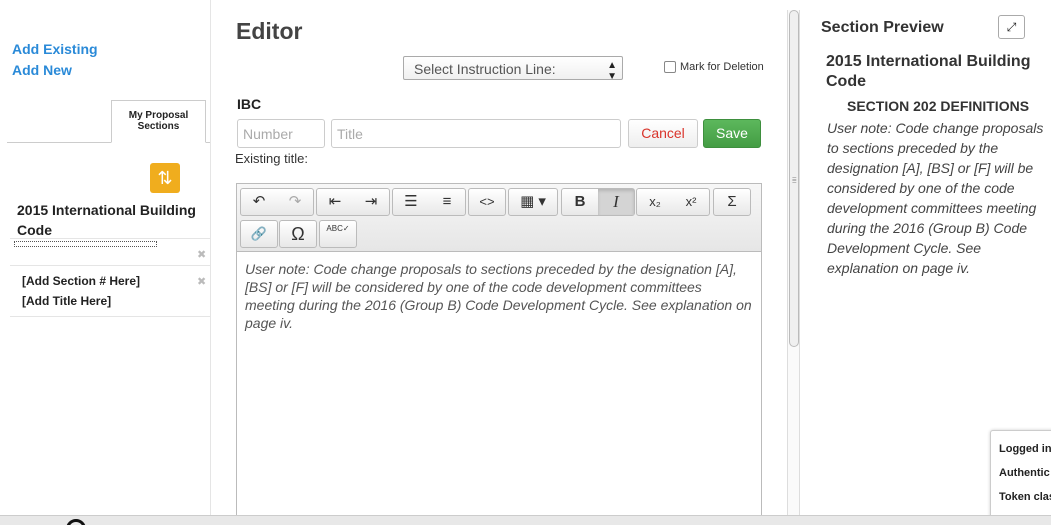  I want to click on format-group: B I, so click(598, 202).